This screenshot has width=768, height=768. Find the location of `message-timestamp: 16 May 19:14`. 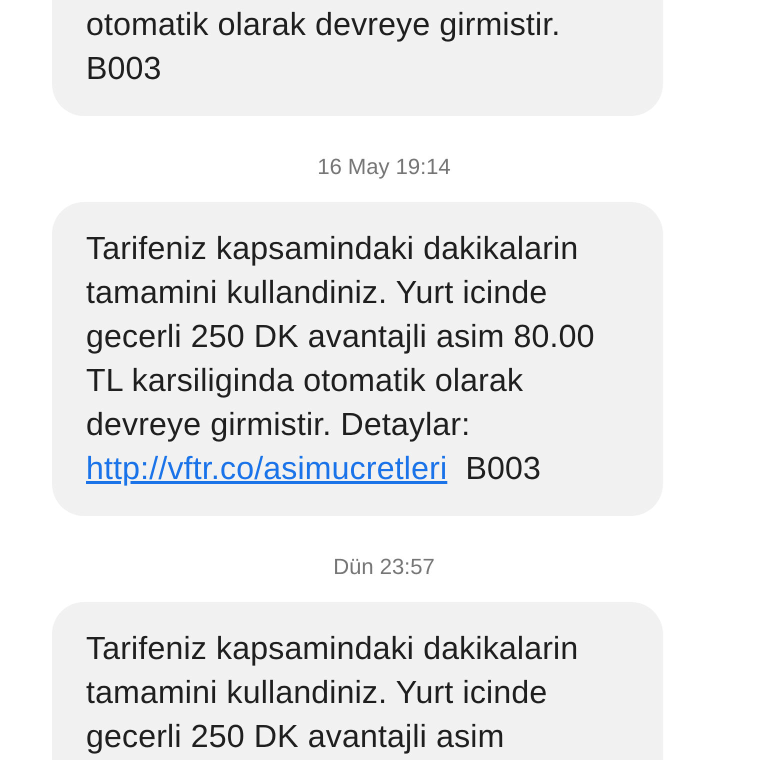

message-timestamp: 16 May 19:14 is located at coordinates (384, 167).